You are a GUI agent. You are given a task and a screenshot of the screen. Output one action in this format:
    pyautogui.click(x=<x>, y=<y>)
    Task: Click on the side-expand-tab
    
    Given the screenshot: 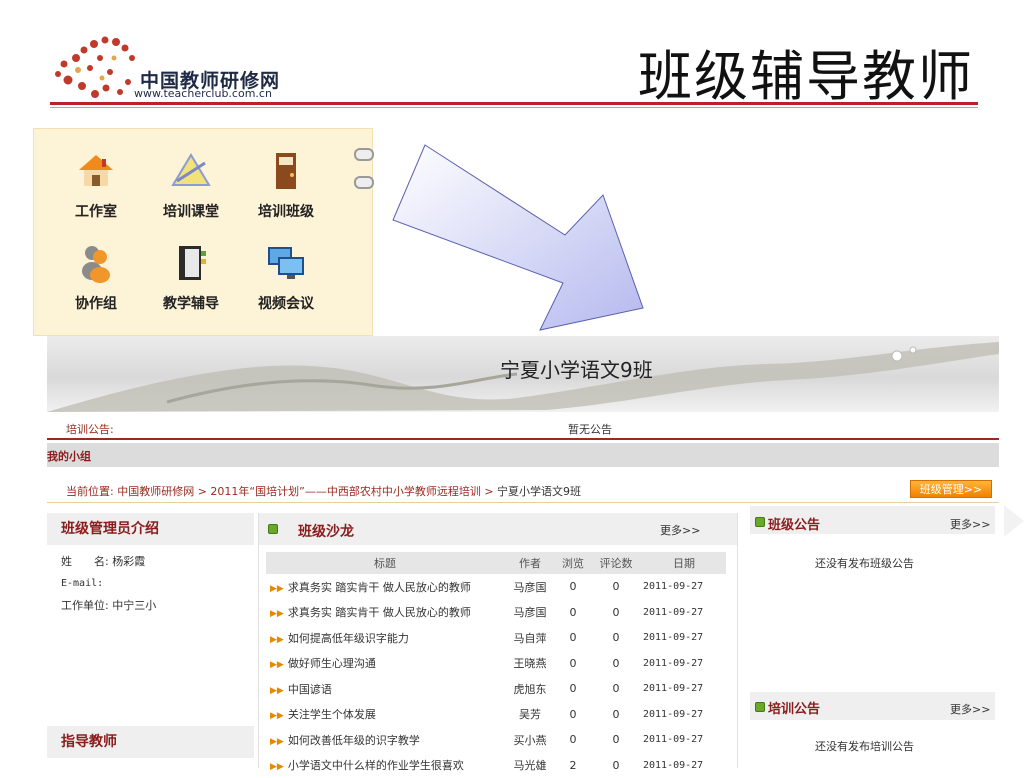 What is the action you would take?
    pyautogui.click(x=1014, y=521)
    